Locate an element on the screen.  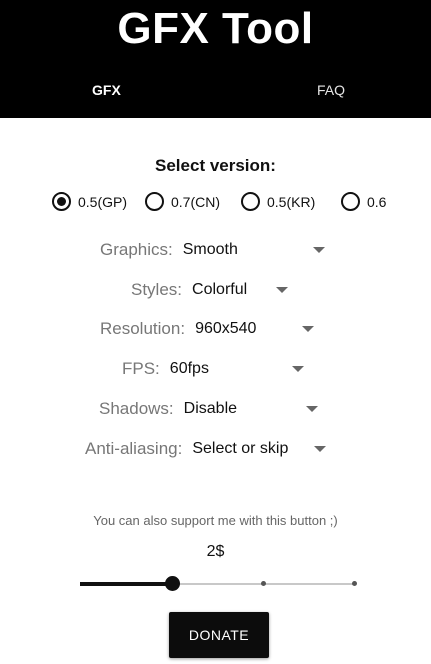
shadows-setting: Shadows: Disable is located at coordinates (208, 409).